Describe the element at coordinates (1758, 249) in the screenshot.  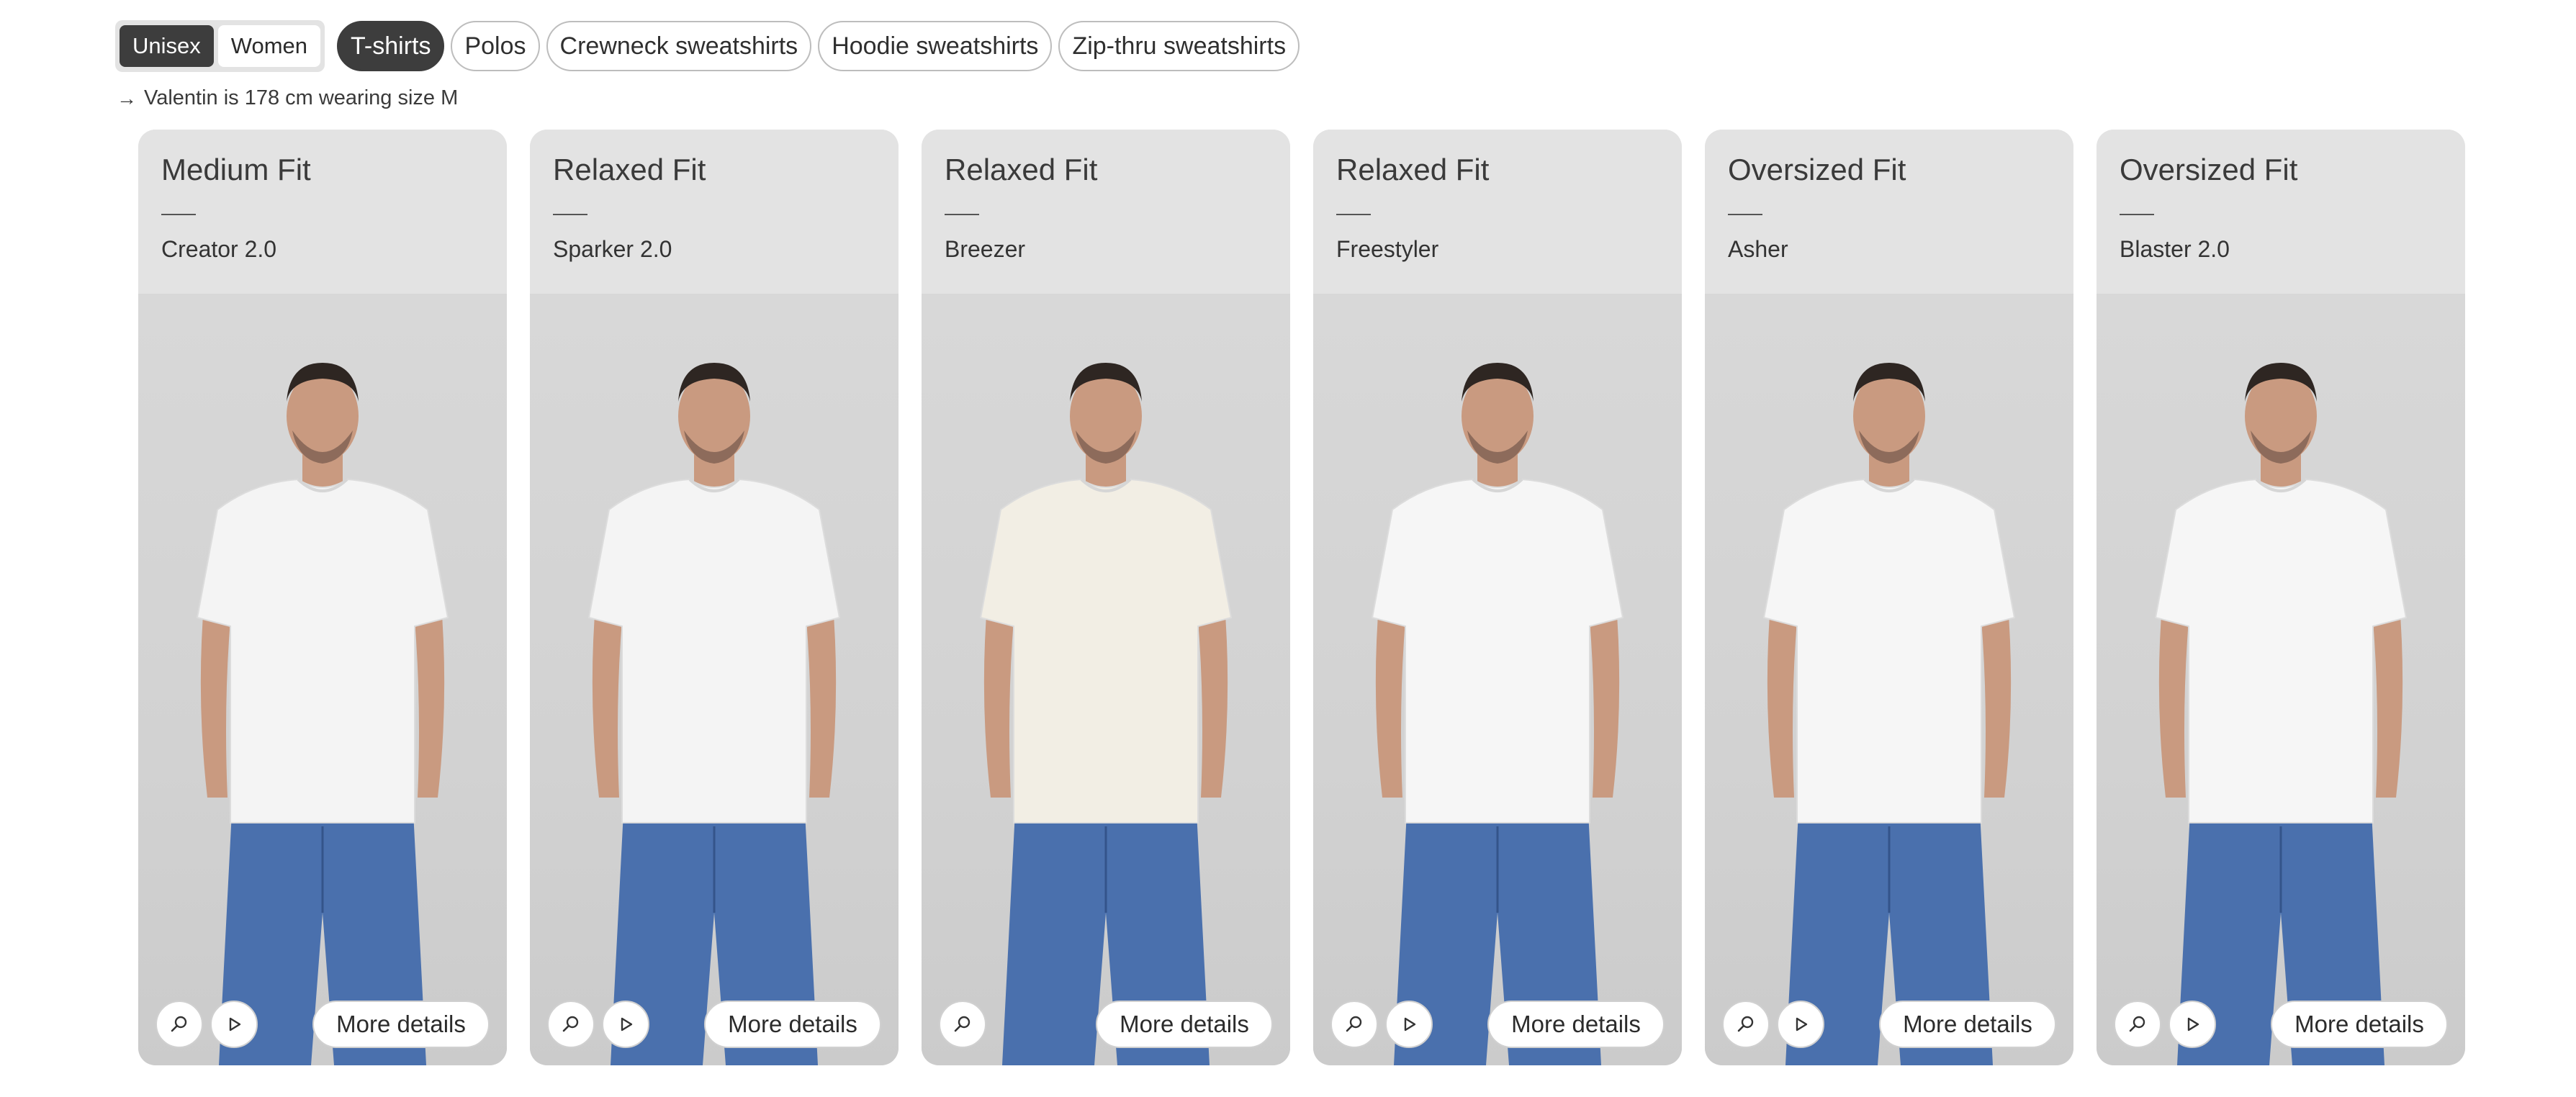
I see `style-name: Asher` at that location.